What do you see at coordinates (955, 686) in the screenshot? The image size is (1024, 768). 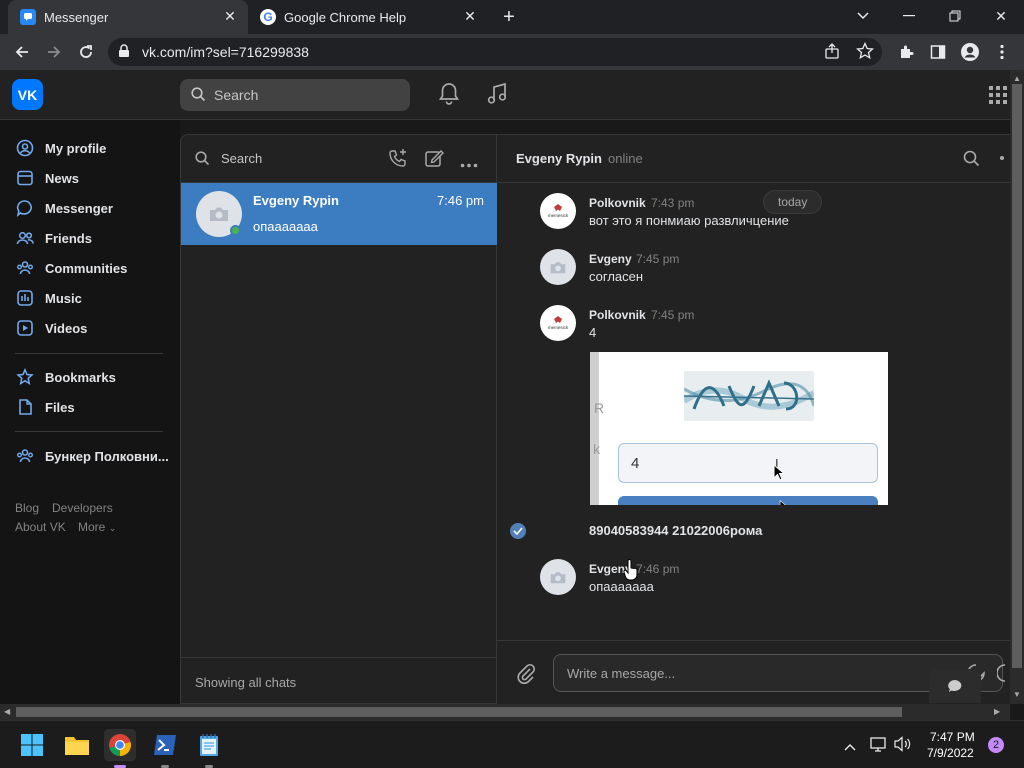 I see `chat-bubble-button` at bounding box center [955, 686].